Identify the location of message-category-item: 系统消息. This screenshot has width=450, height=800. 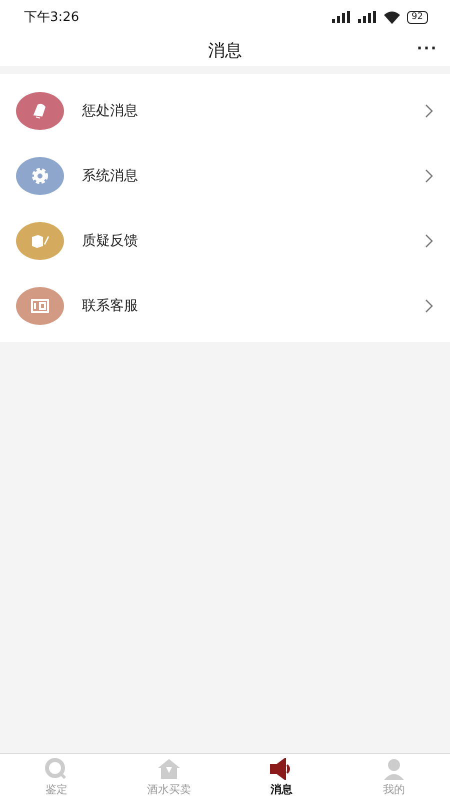
(225, 175).